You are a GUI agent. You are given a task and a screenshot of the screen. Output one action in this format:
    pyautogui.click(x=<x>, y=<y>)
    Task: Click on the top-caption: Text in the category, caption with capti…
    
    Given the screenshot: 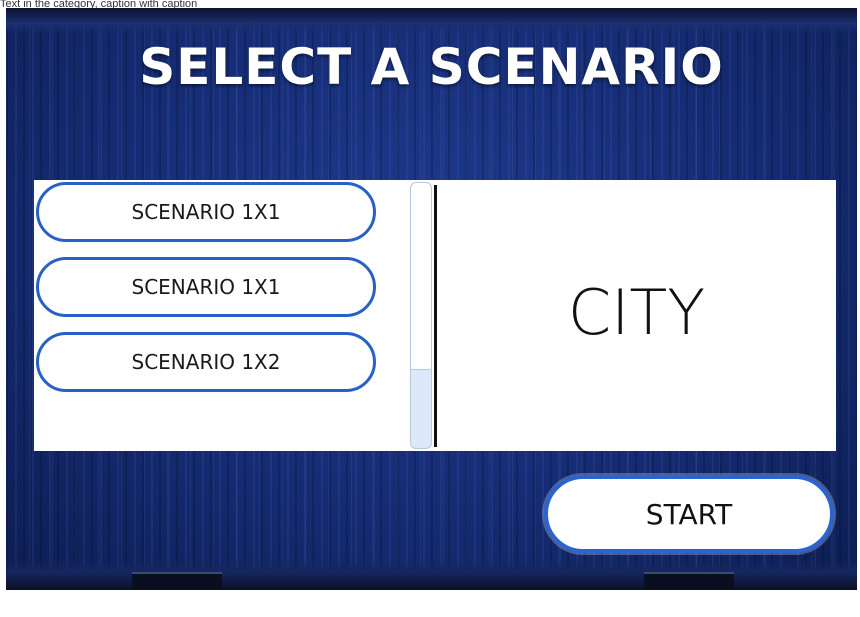 What is the action you would take?
    pyautogui.click(x=99, y=4)
    